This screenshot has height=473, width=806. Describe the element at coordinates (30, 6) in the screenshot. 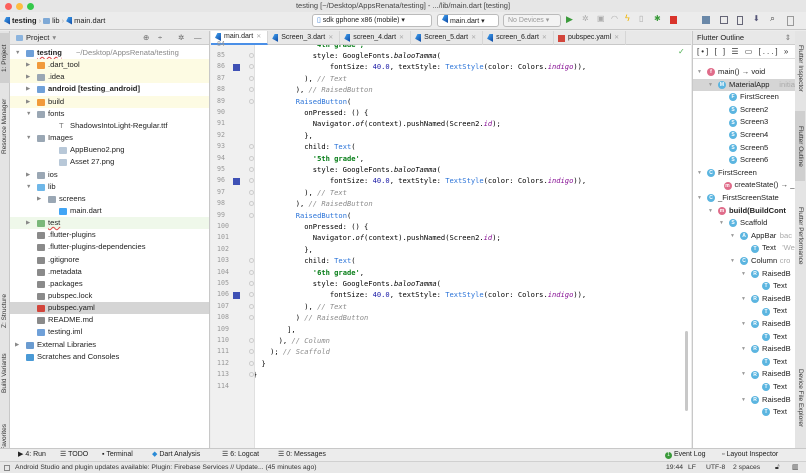

I see `maximize-window-button` at that location.